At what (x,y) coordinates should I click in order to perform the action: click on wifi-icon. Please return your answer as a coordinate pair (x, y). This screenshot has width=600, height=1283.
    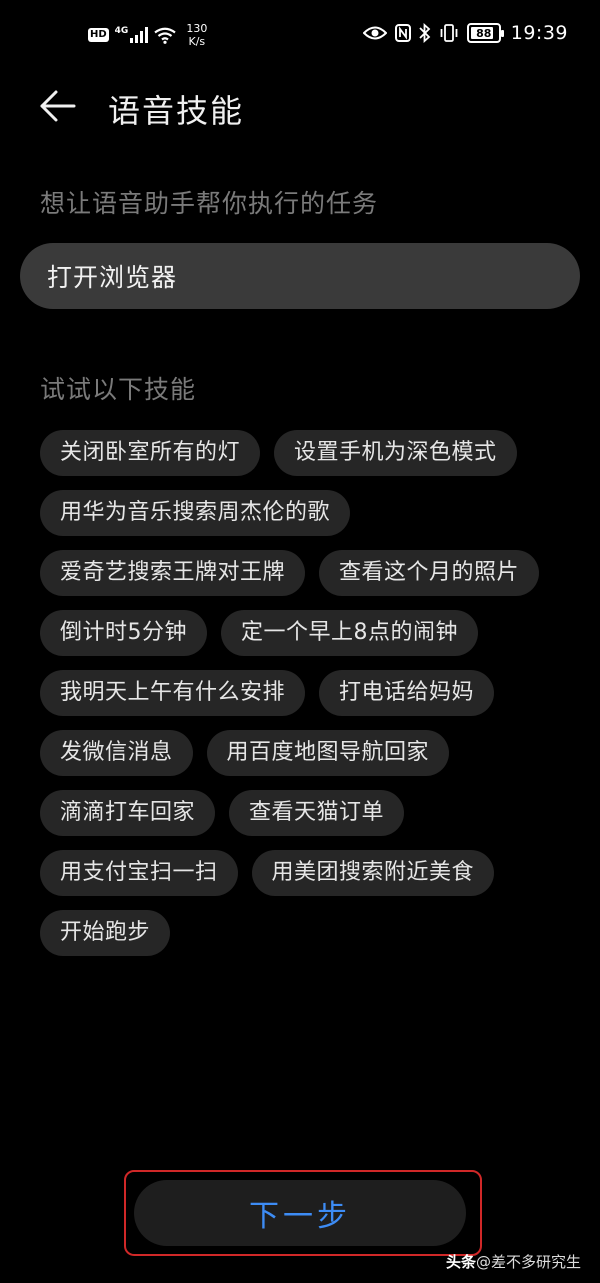
    Looking at the image, I should click on (165, 35).